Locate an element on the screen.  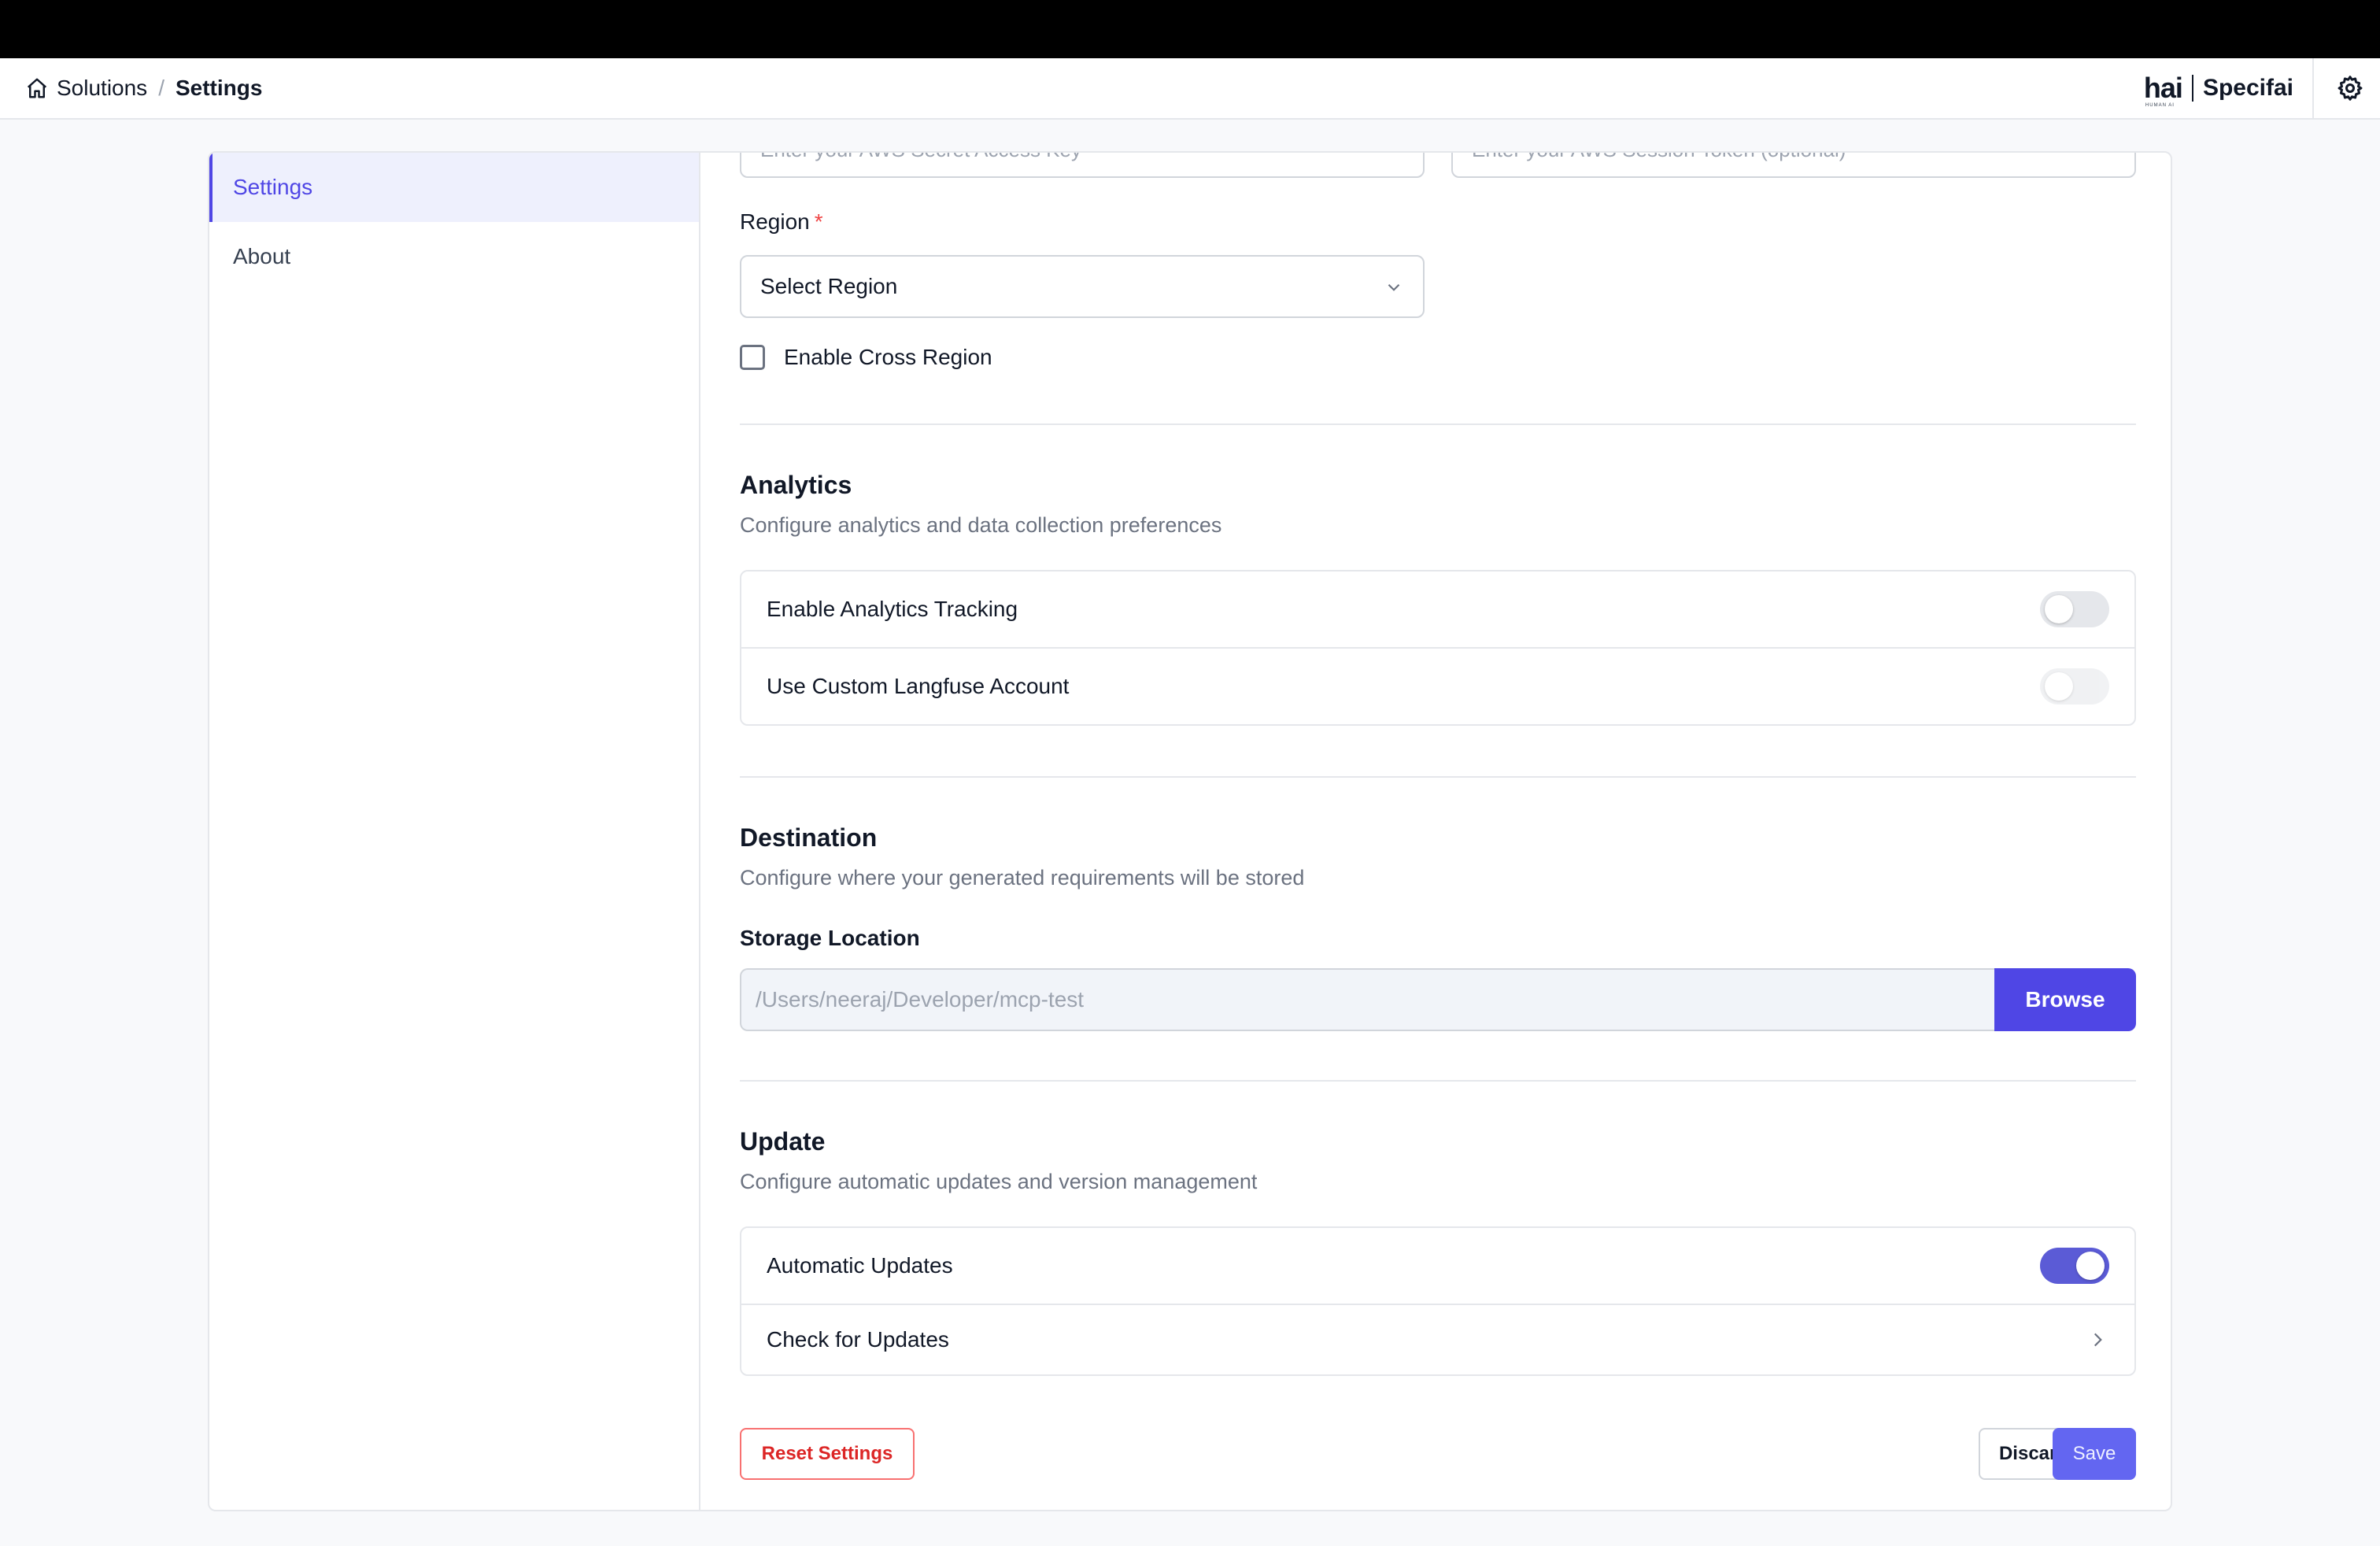
chevron-right-icon is located at coordinates (2098, 1340).